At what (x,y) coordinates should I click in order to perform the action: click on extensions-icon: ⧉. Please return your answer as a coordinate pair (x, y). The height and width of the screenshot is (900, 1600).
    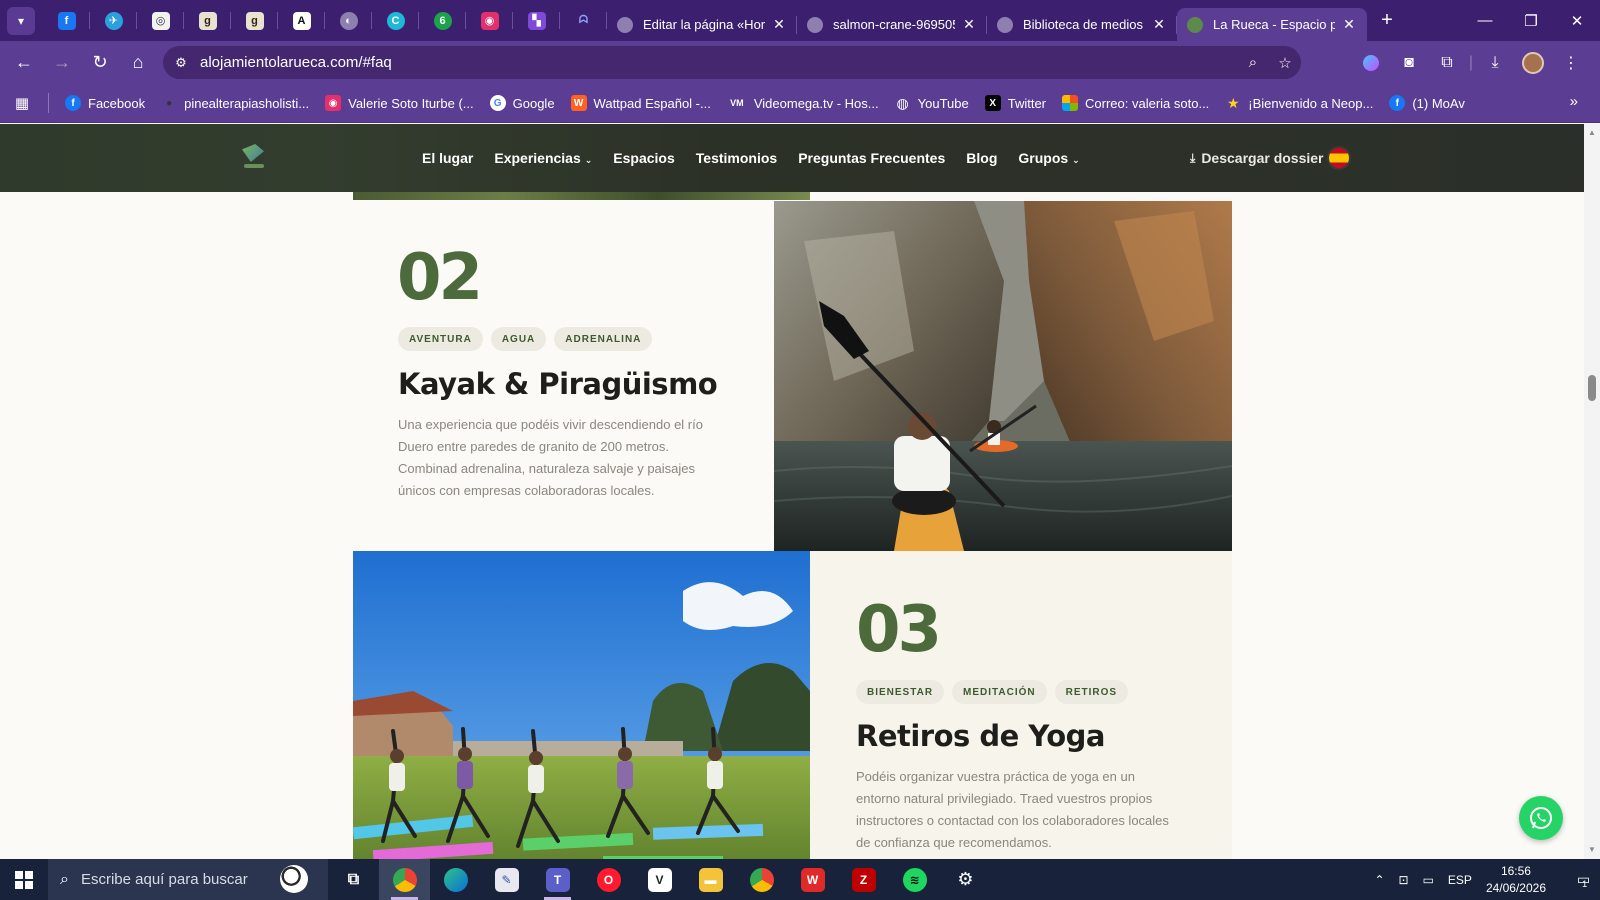
    Looking at the image, I should click on (1447, 63).